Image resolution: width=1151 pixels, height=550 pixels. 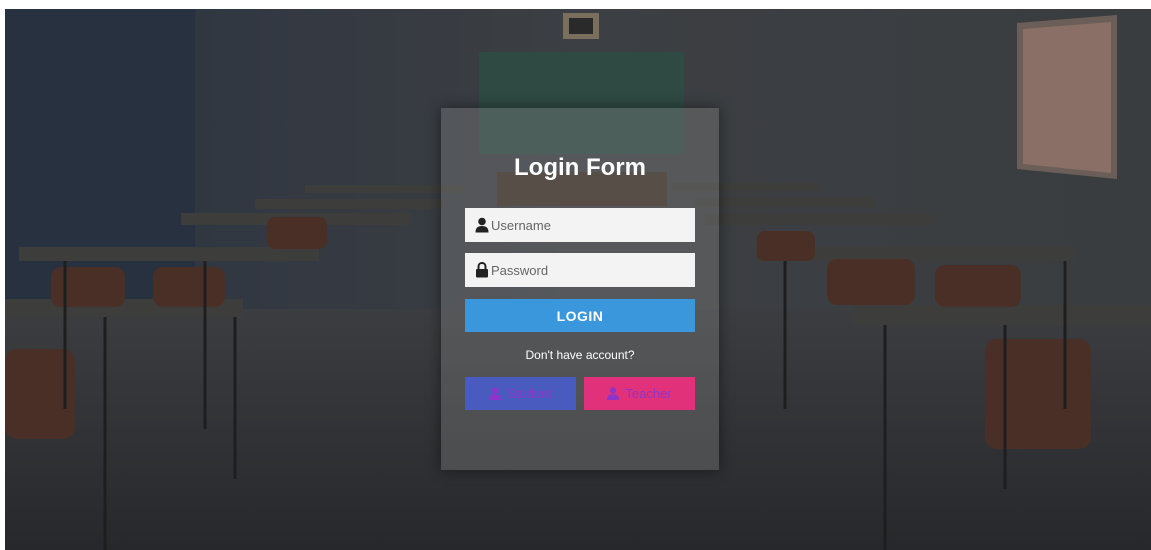 What do you see at coordinates (591, 225) in the screenshot?
I see `username-input` at bounding box center [591, 225].